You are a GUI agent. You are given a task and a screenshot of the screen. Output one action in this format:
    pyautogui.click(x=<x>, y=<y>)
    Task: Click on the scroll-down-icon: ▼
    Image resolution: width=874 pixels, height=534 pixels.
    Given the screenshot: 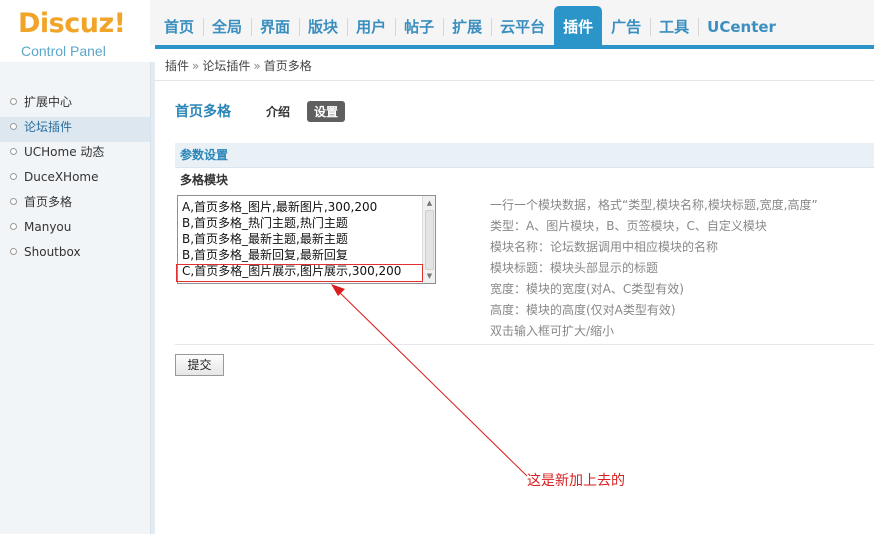 What is the action you would take?
    pyautogui.click(x=429, y=276)
    